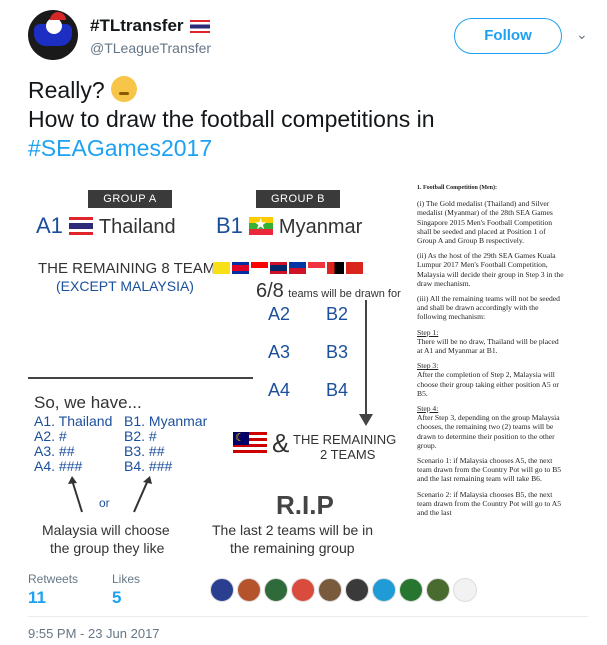 The width and height of the screenshot is (607, 645). What do you see at coordinates (130, 199) in the screenshot?
I see `group-a-header: GROUP A` at bounding box center [130, 199].